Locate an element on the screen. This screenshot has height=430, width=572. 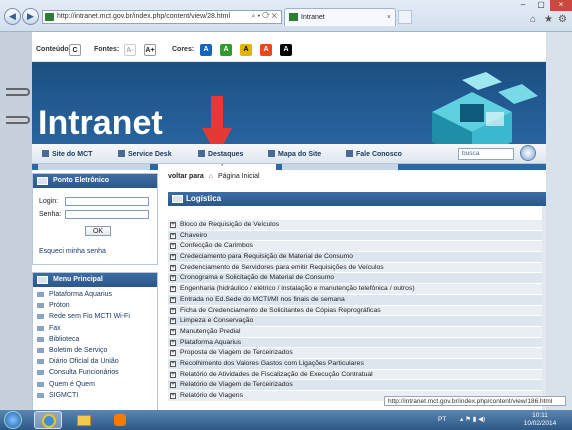
menu-item: Consulta Funcionários is located at coordinates (95, 372).